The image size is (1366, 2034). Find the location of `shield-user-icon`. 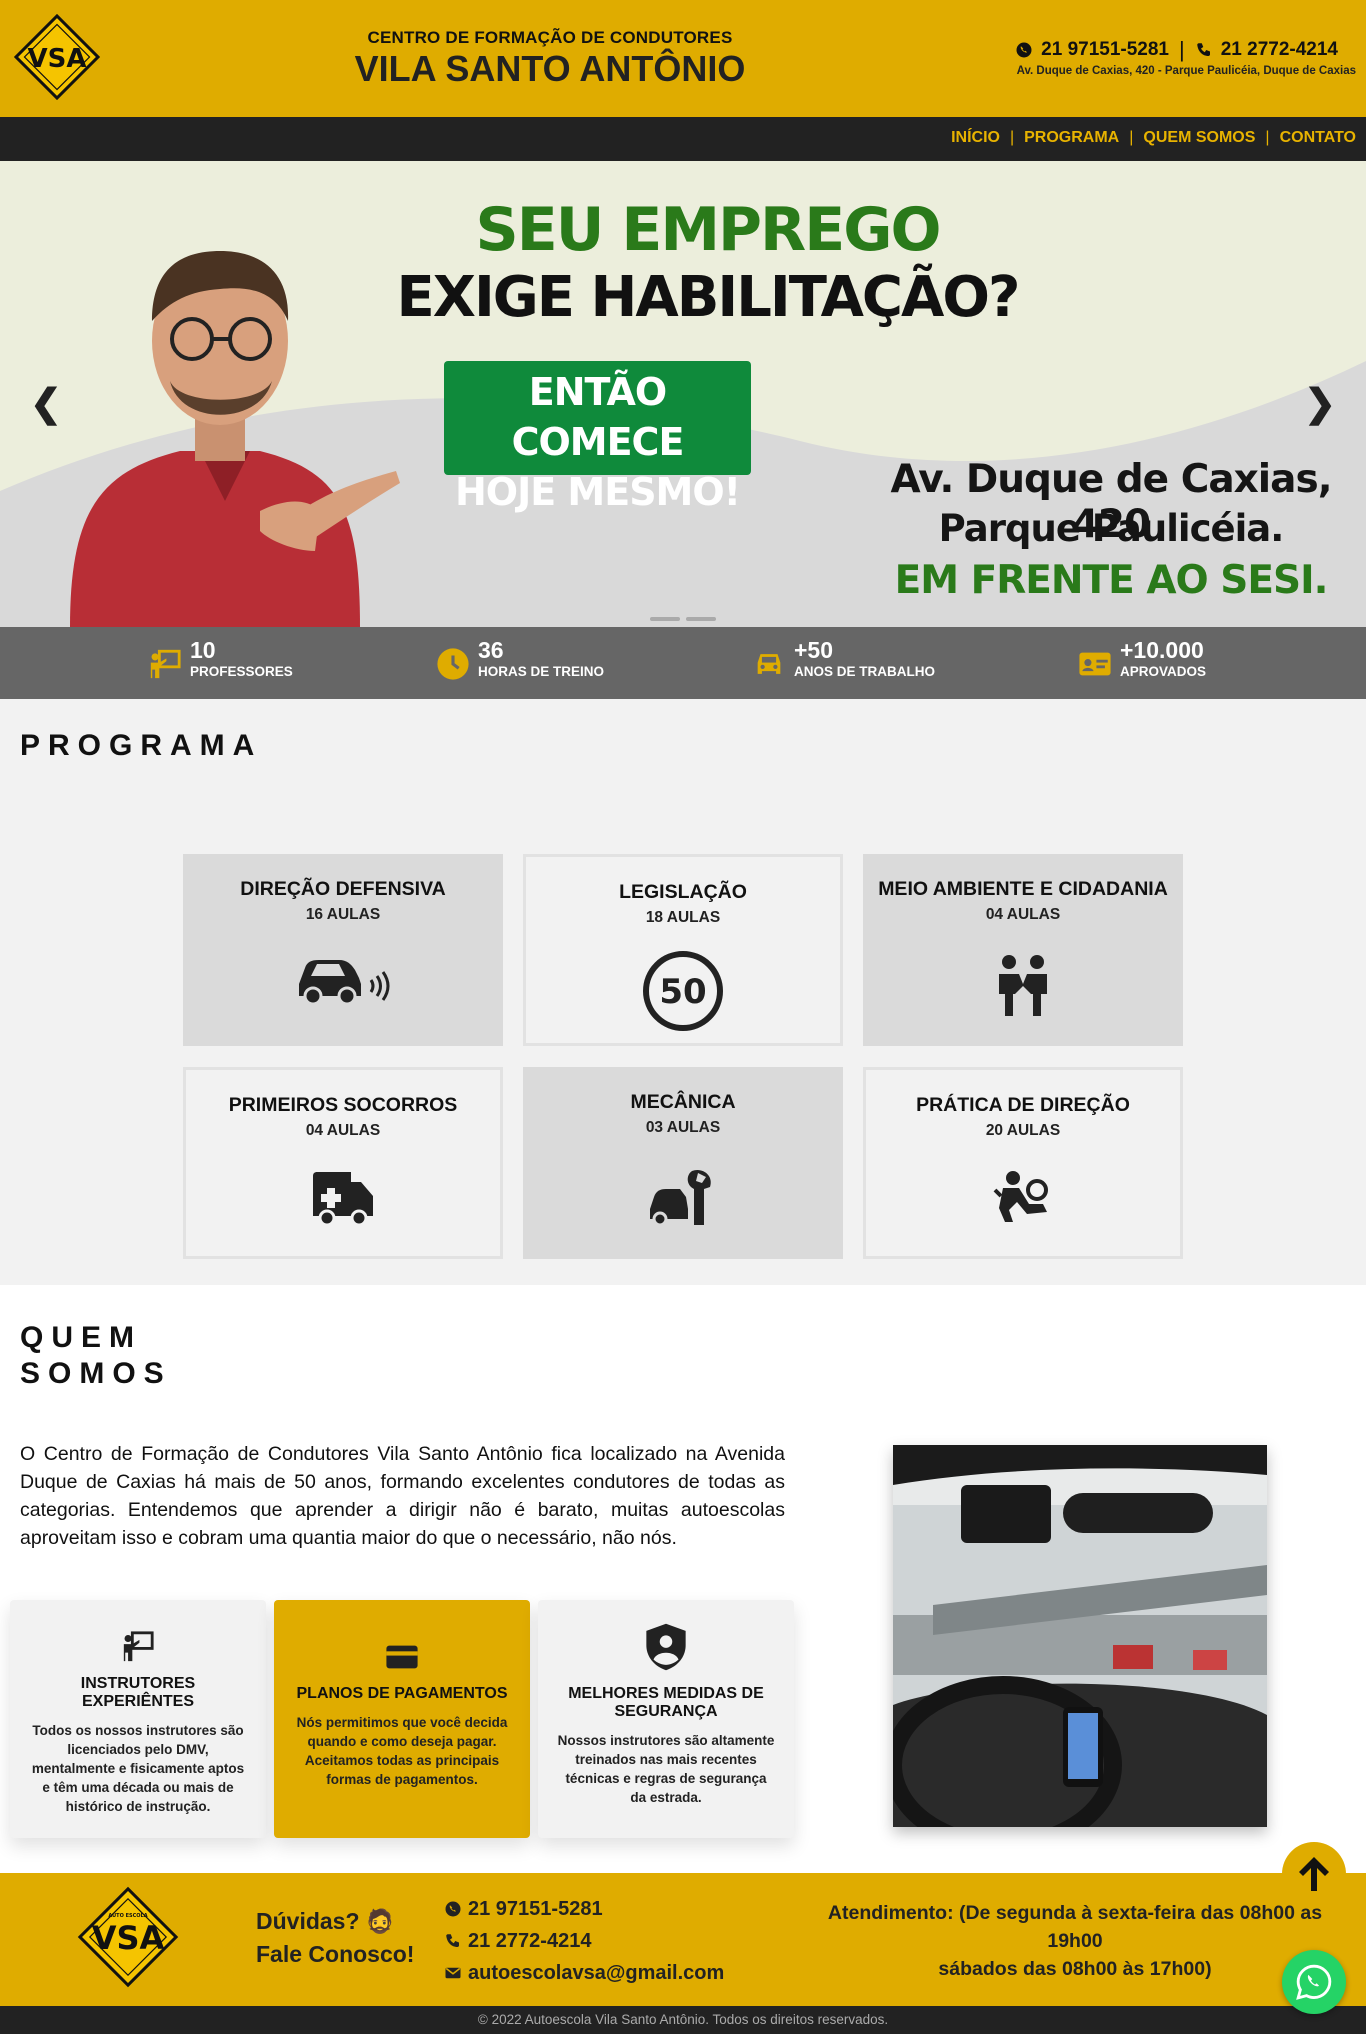

shield-user-icon is located at coordinates (666, 1647).